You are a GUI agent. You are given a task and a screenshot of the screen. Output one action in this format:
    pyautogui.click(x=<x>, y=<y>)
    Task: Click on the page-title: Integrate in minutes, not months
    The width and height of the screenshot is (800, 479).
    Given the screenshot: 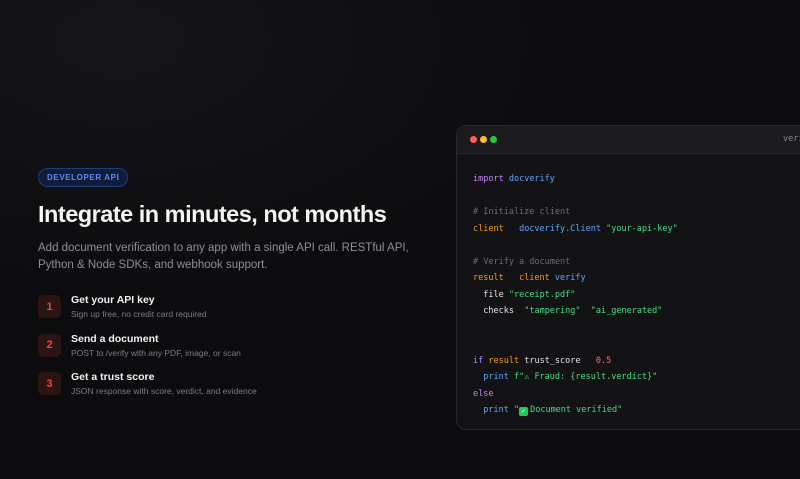 What is the action you would take?
    pyautogui.click(x=212, y=214)
    